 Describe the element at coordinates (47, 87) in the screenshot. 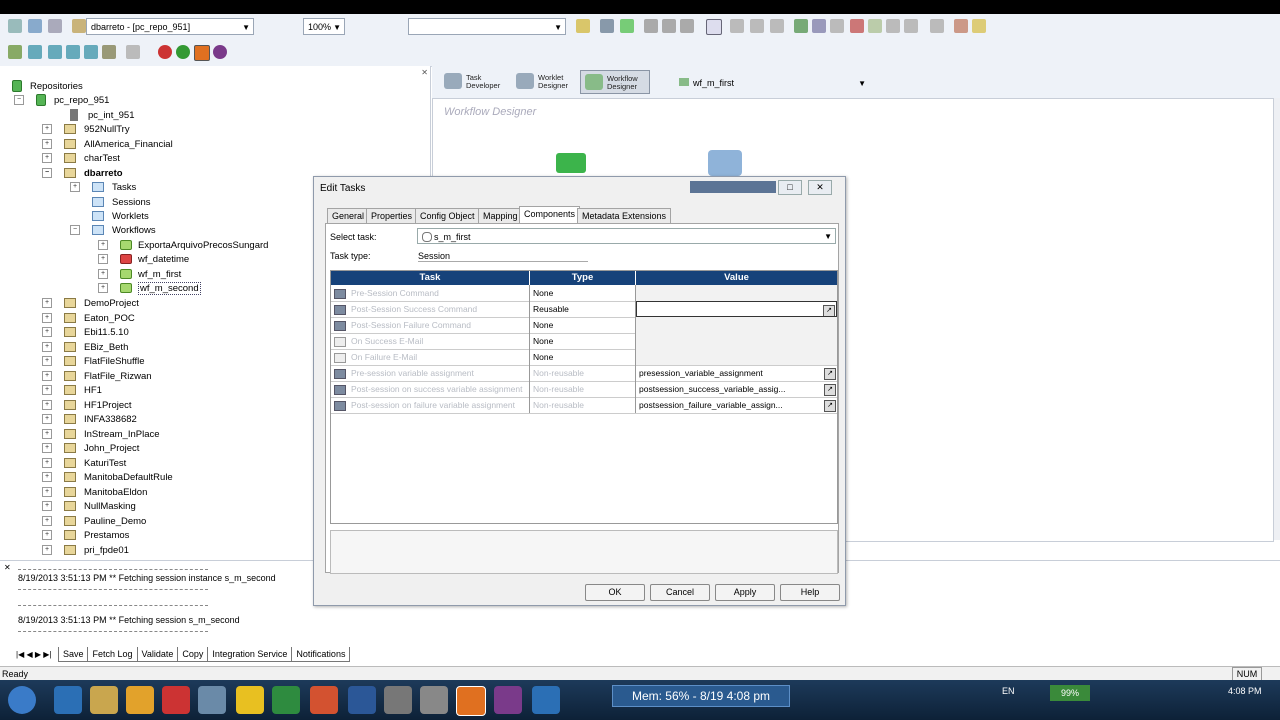

I see `tree-root: Repositories` at that location.